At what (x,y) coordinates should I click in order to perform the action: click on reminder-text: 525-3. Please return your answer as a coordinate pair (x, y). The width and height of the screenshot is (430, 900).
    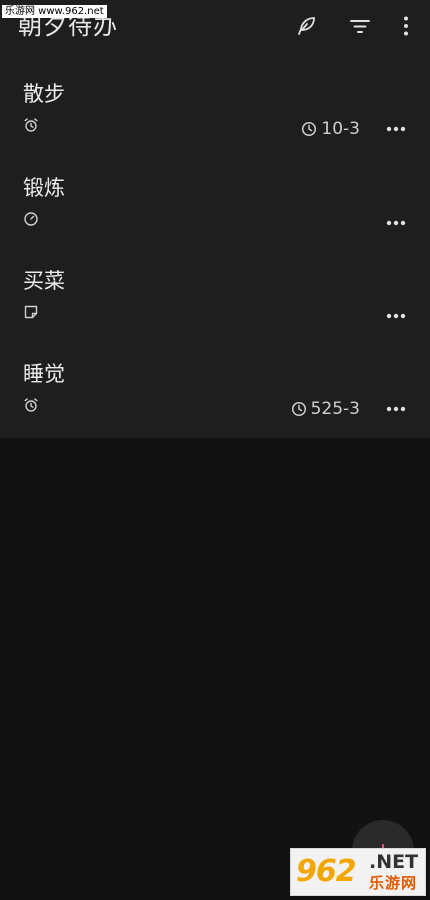
    Looking at the image, I should click on (335, 409).